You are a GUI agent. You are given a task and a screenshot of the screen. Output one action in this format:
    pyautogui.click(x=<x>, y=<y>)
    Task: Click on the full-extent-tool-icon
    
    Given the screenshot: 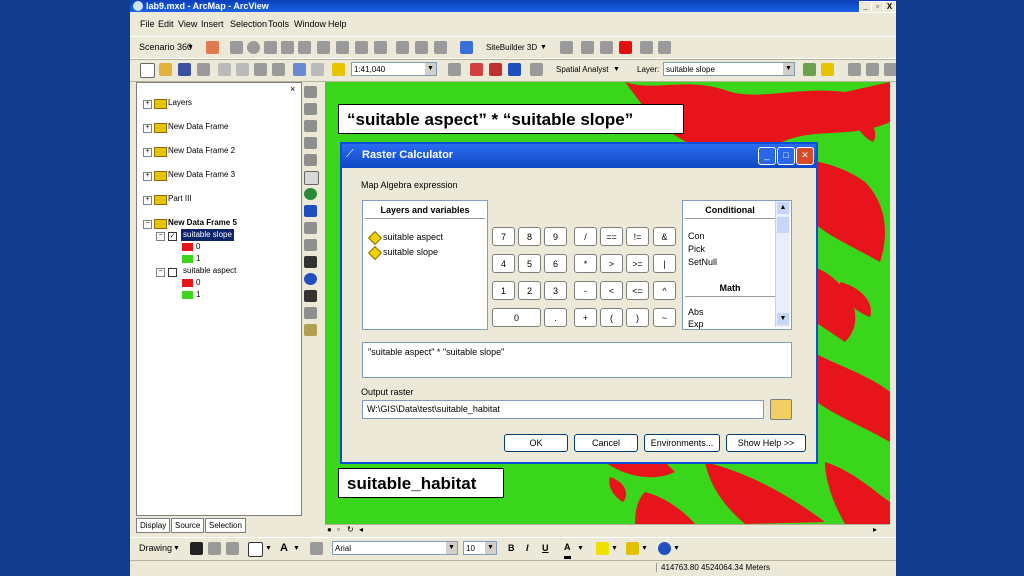 What is the action you would take?
    pyautogui.click(x=310, y=160)
    